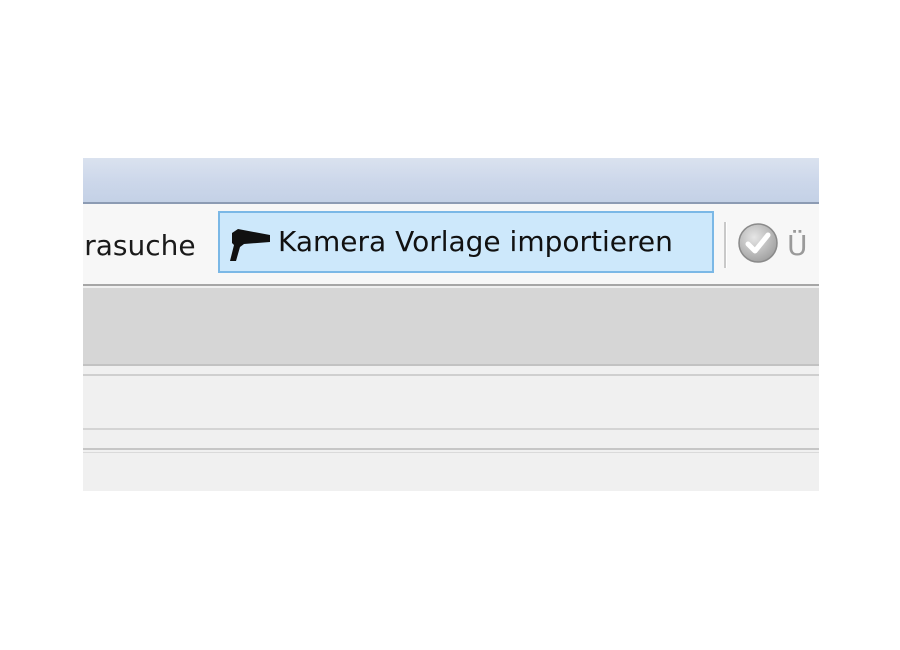  I want to click on grey-panel, so click(451, 327).